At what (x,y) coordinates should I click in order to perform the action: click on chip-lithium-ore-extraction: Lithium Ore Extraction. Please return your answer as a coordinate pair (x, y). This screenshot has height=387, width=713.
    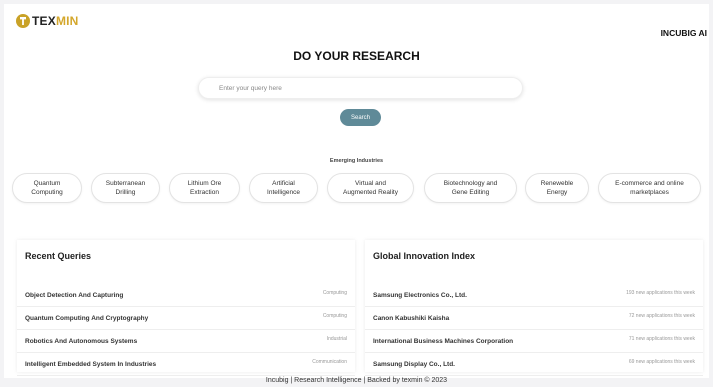
    Looking at the image, I should click on (204, 188).